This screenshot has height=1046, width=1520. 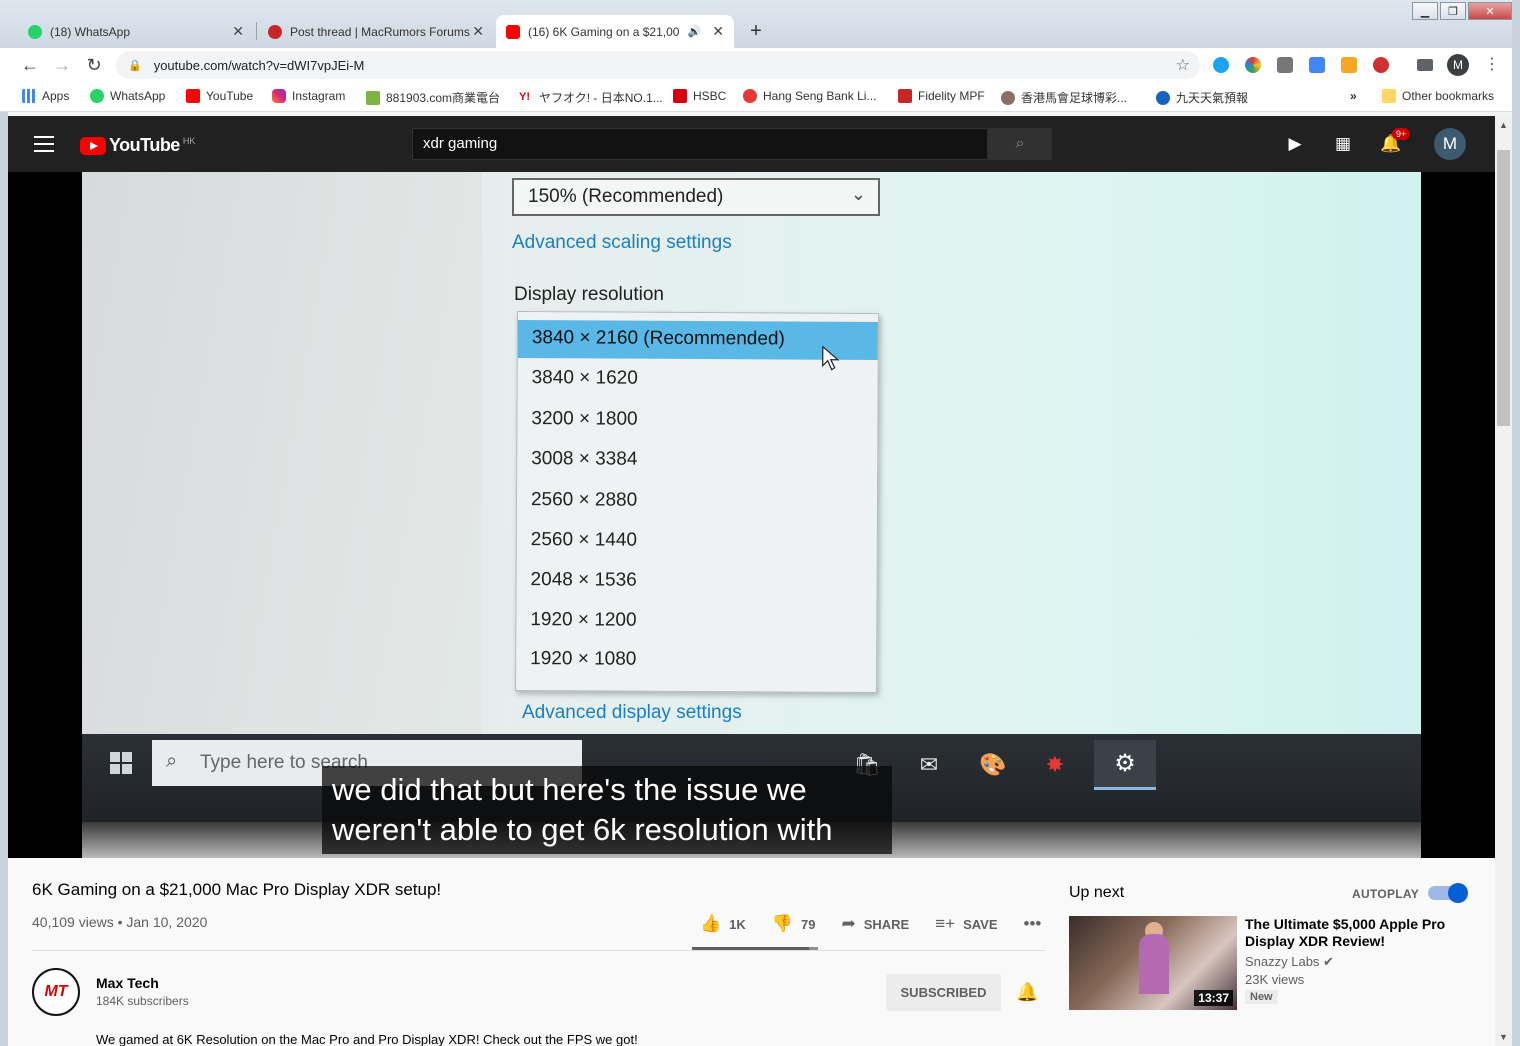 What do you see at coordinates (256, 31) in the screenshot?
I see `tab-separator` at bounding box center [256, 31].